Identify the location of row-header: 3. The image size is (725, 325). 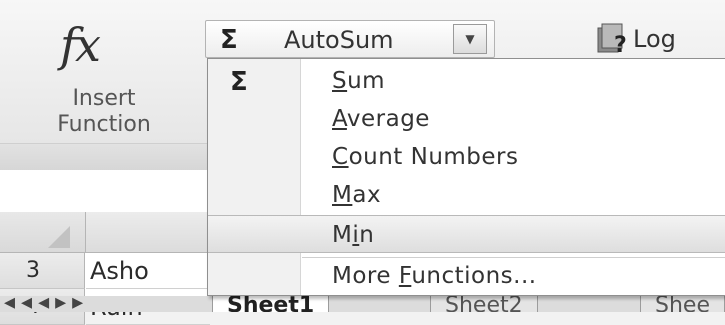
(42, 271).